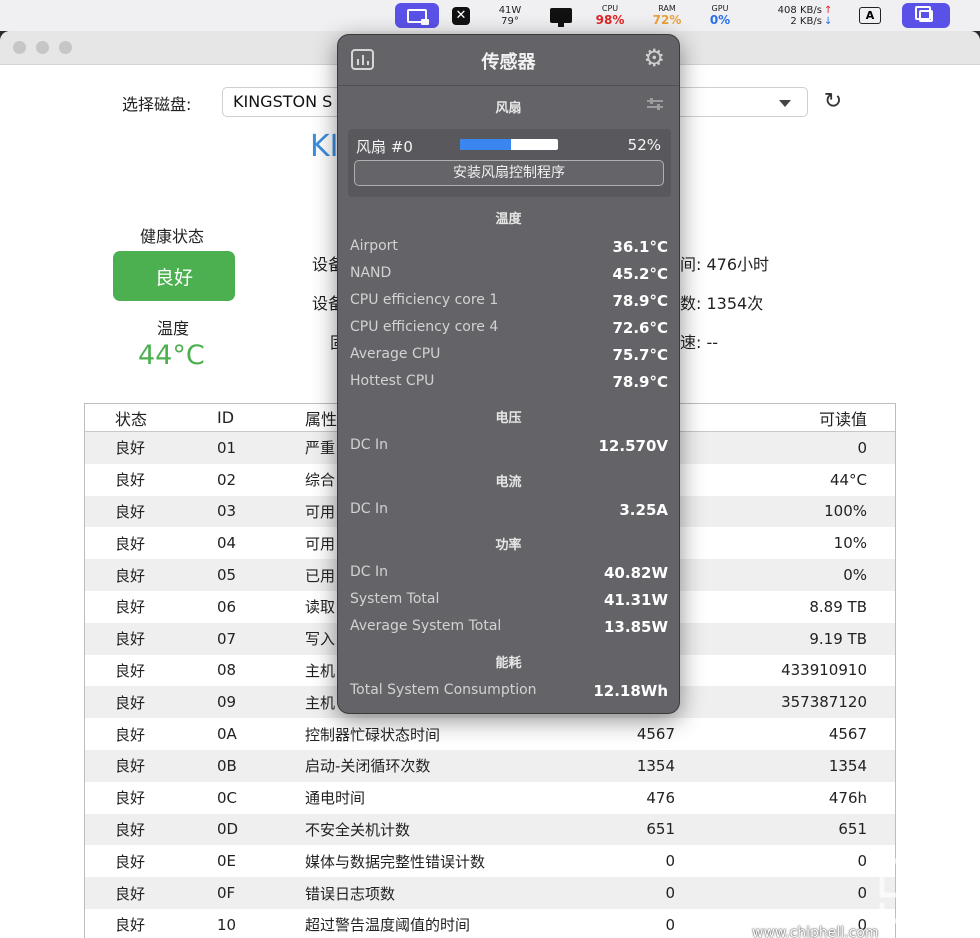 The image size is (980, 938). Describe the element at coordinates (227, 575) in the screenshot. I see `cell-id: 05` at that location.